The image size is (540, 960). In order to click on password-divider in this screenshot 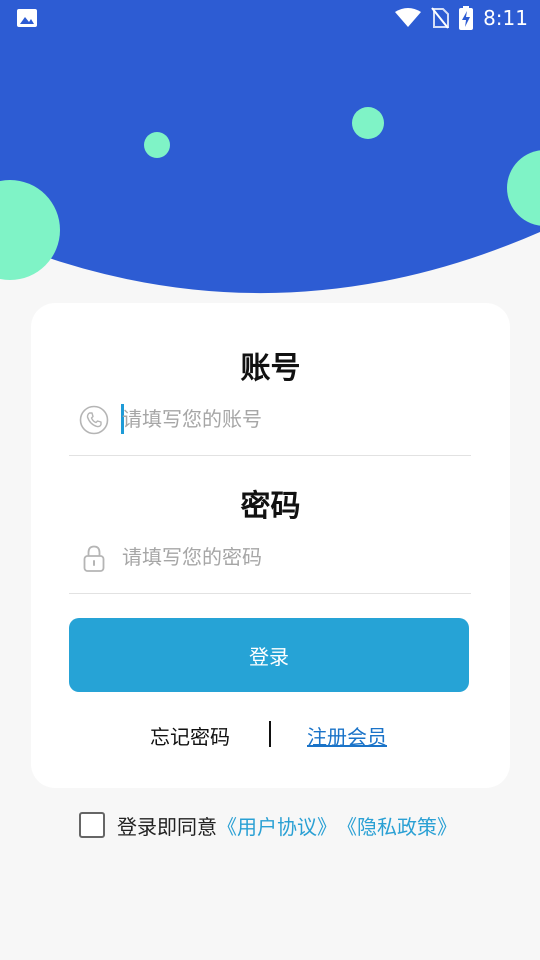, I will do `click(270, 593)`.